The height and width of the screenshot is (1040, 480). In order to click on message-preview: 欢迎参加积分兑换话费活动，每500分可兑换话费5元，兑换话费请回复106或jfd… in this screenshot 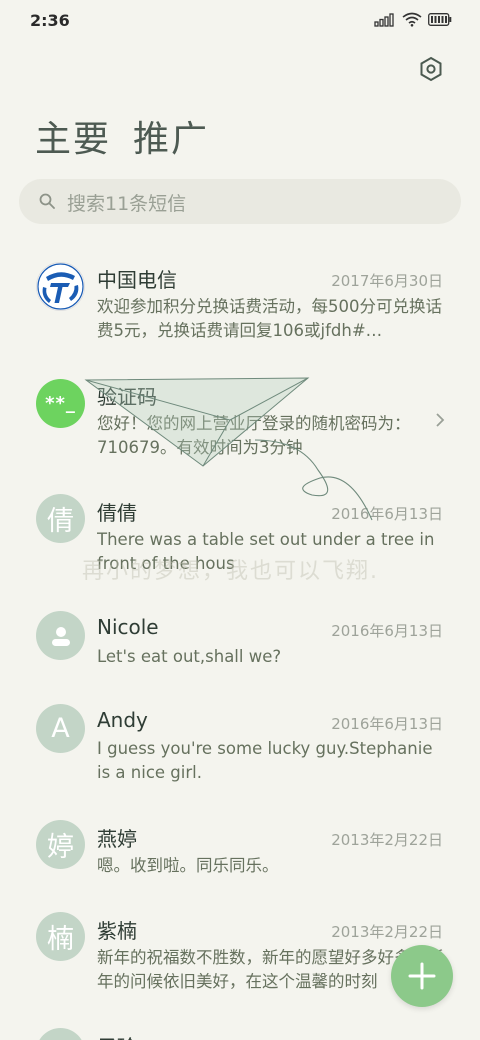, I will do `click(269, 318)`.